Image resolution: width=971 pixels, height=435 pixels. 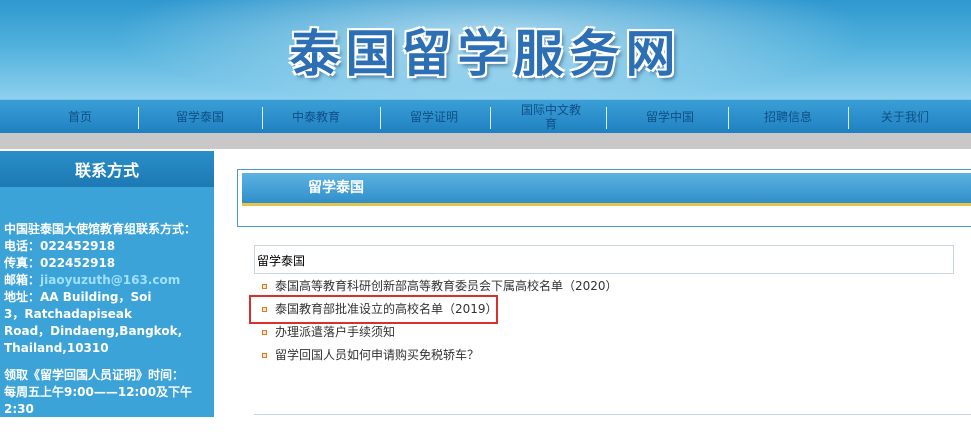 I want to click on list-item-link: 泰国高等教育科研创新部高等教育委员会下属高校名单（2020）, so click(x=446, y=286).